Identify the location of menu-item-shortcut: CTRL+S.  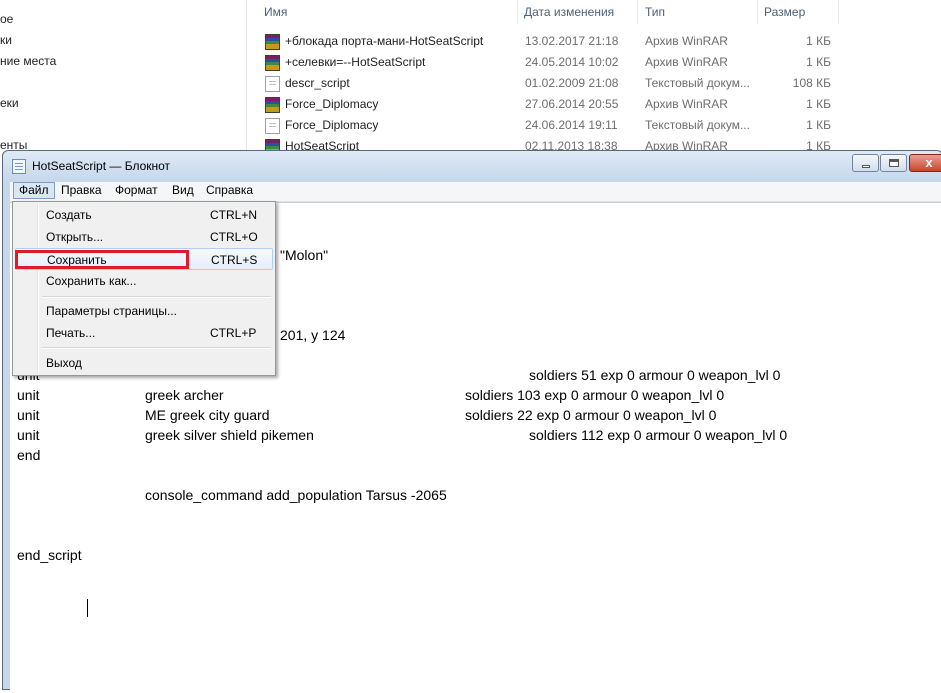
(234, 260).